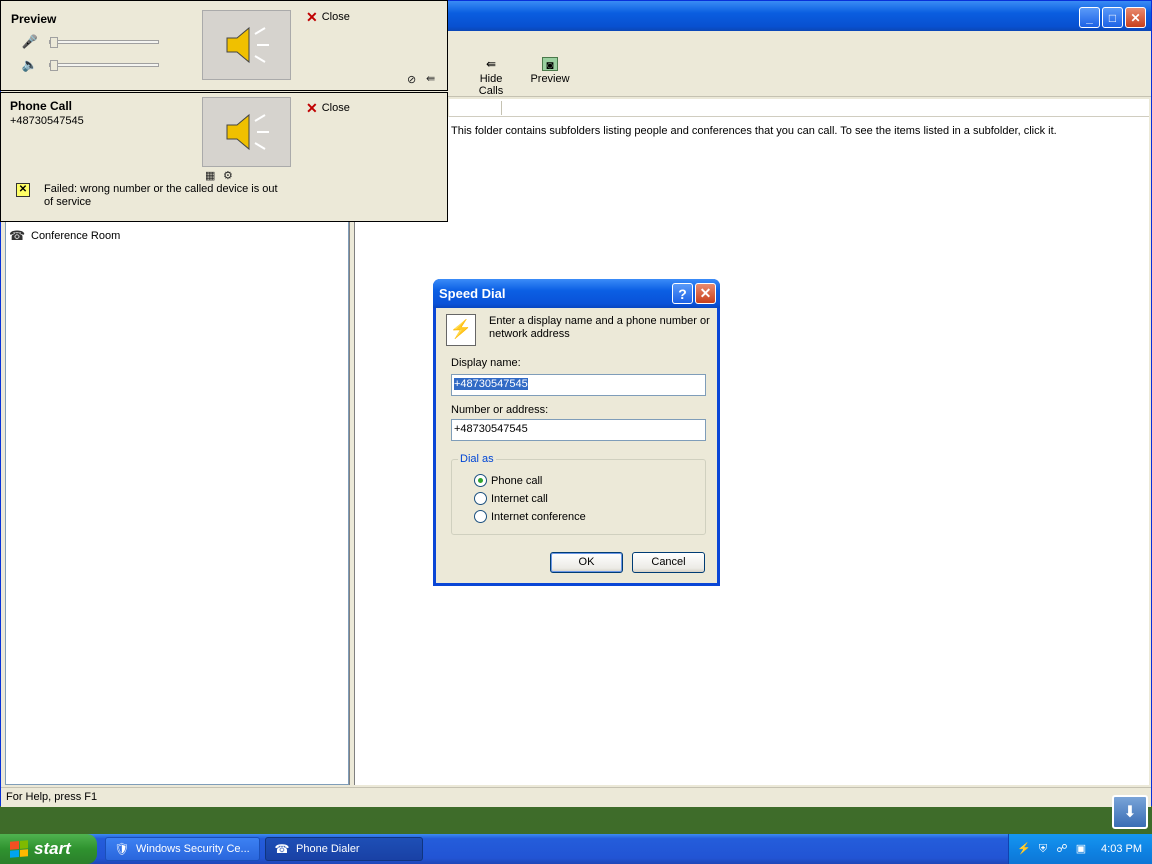 The width and height of the screenshot is (1152, 864). What do you see at coordinates (54, 65) in the screenshot?
I see `speaker-slider-thumb` at bounding box center [54, 65].